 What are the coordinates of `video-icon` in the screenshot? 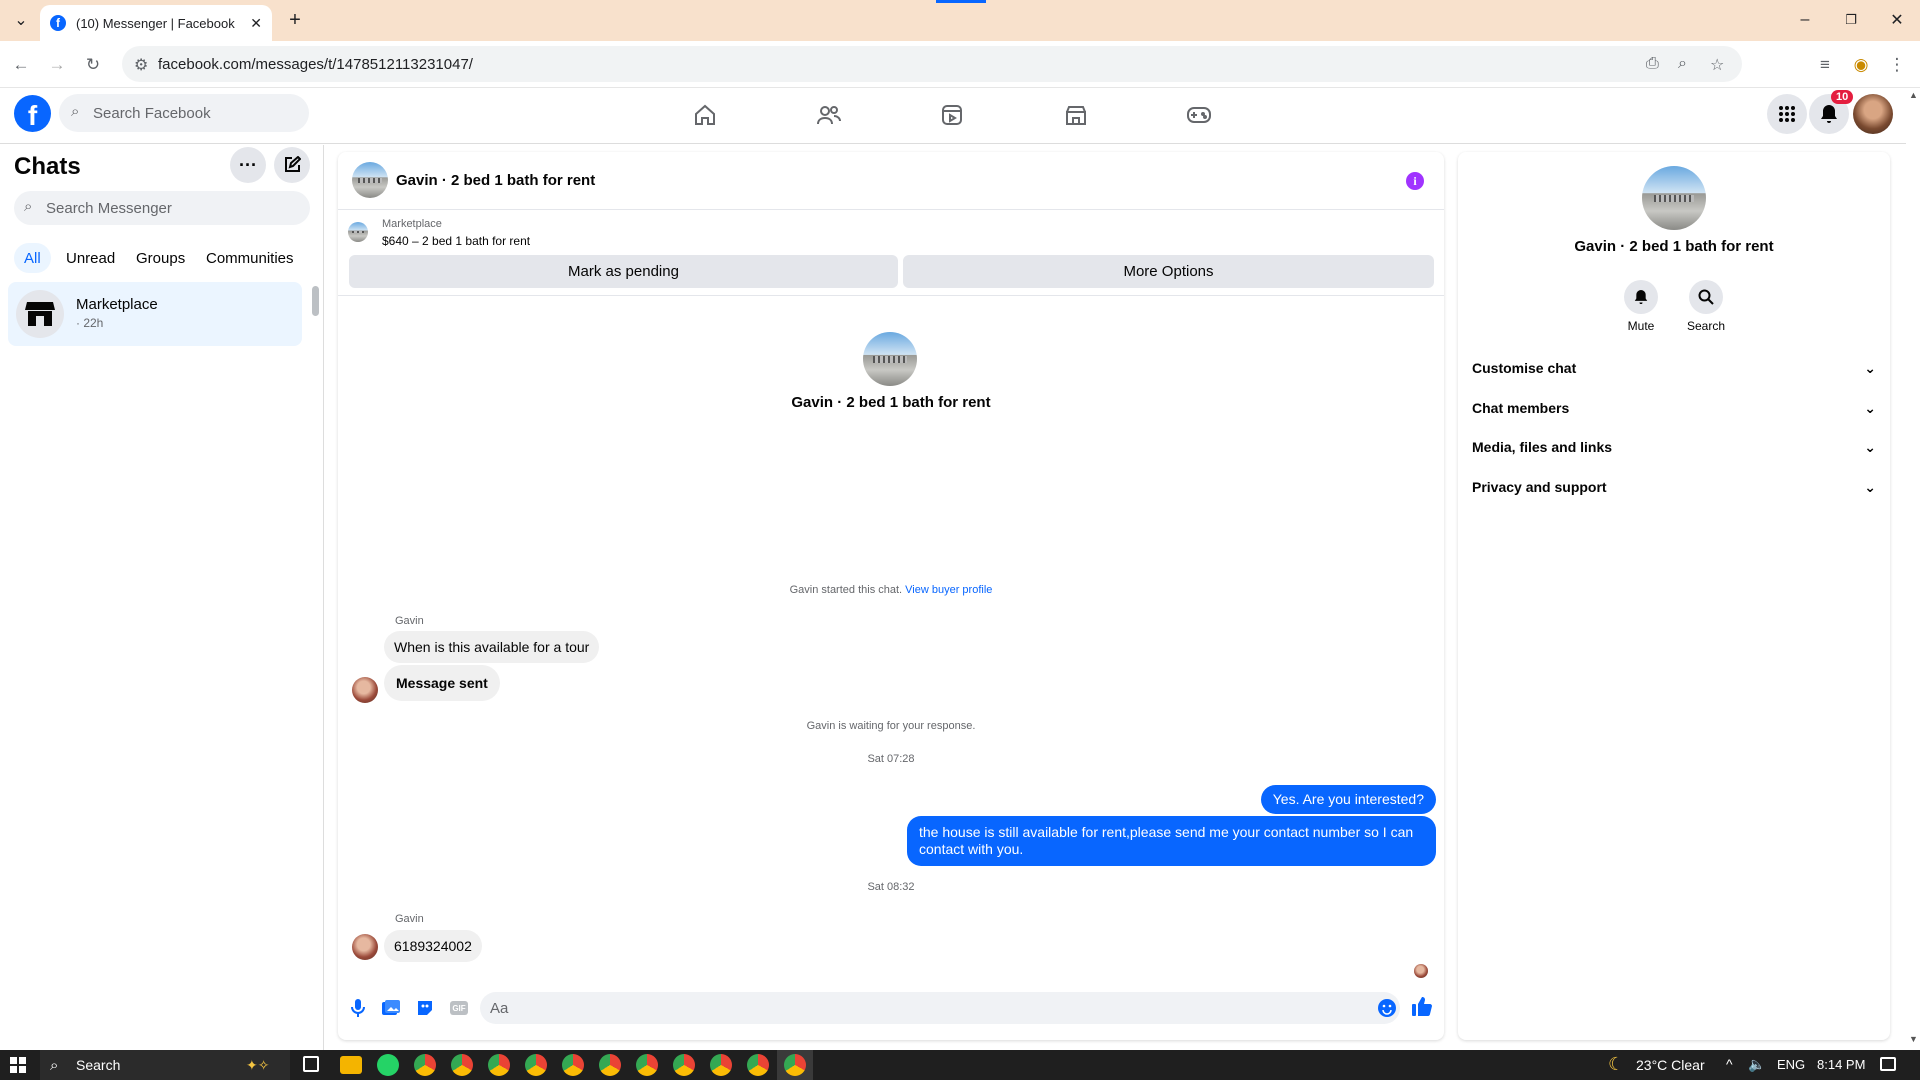 It's located at (952, 115).